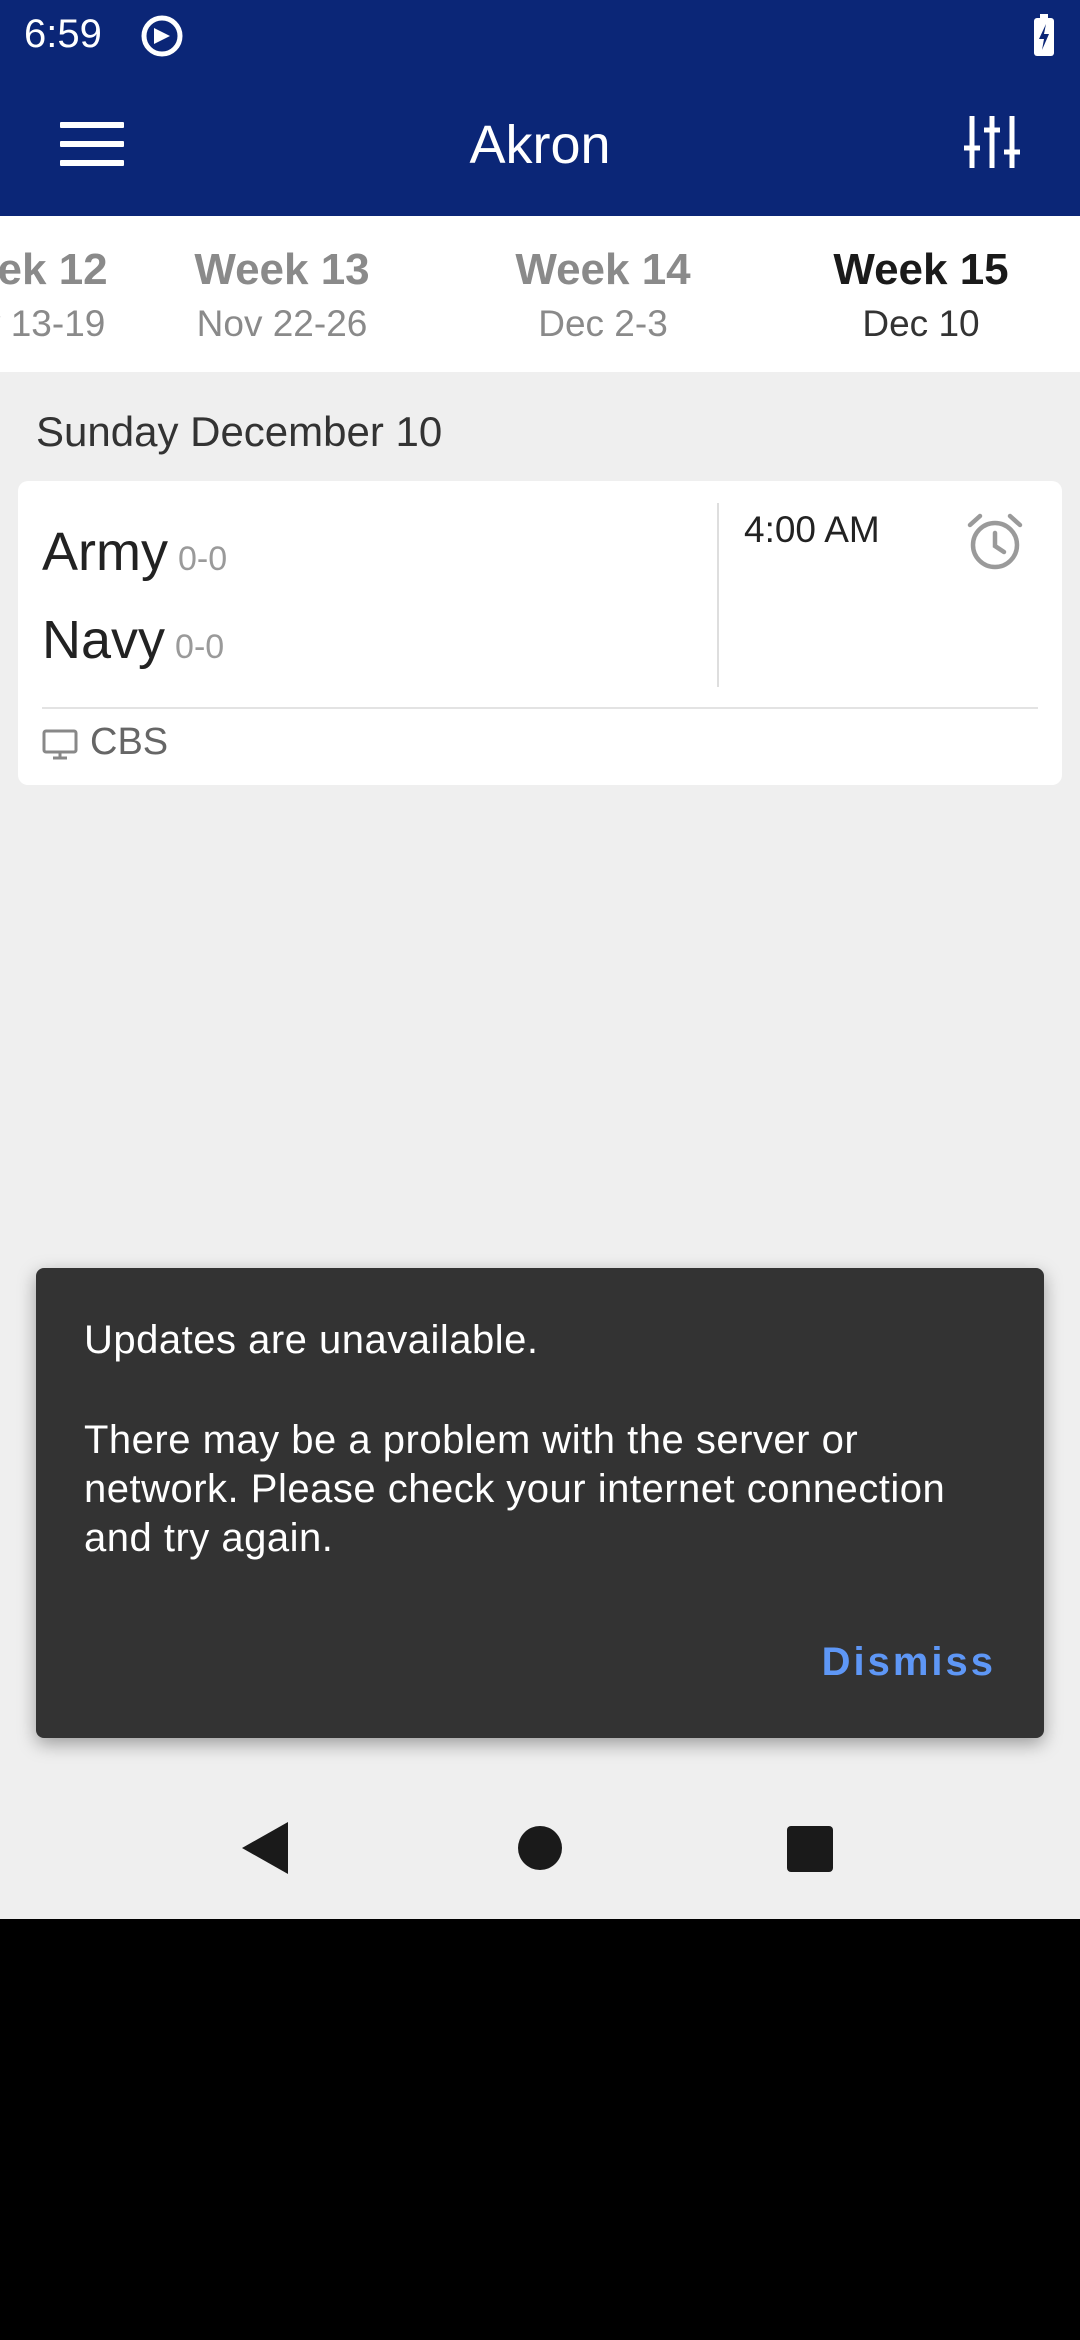  What do you see at coordinates (1044, 35) in the screenshot?
I see `battery-charging-icon` at bounding box center [1044, 35].